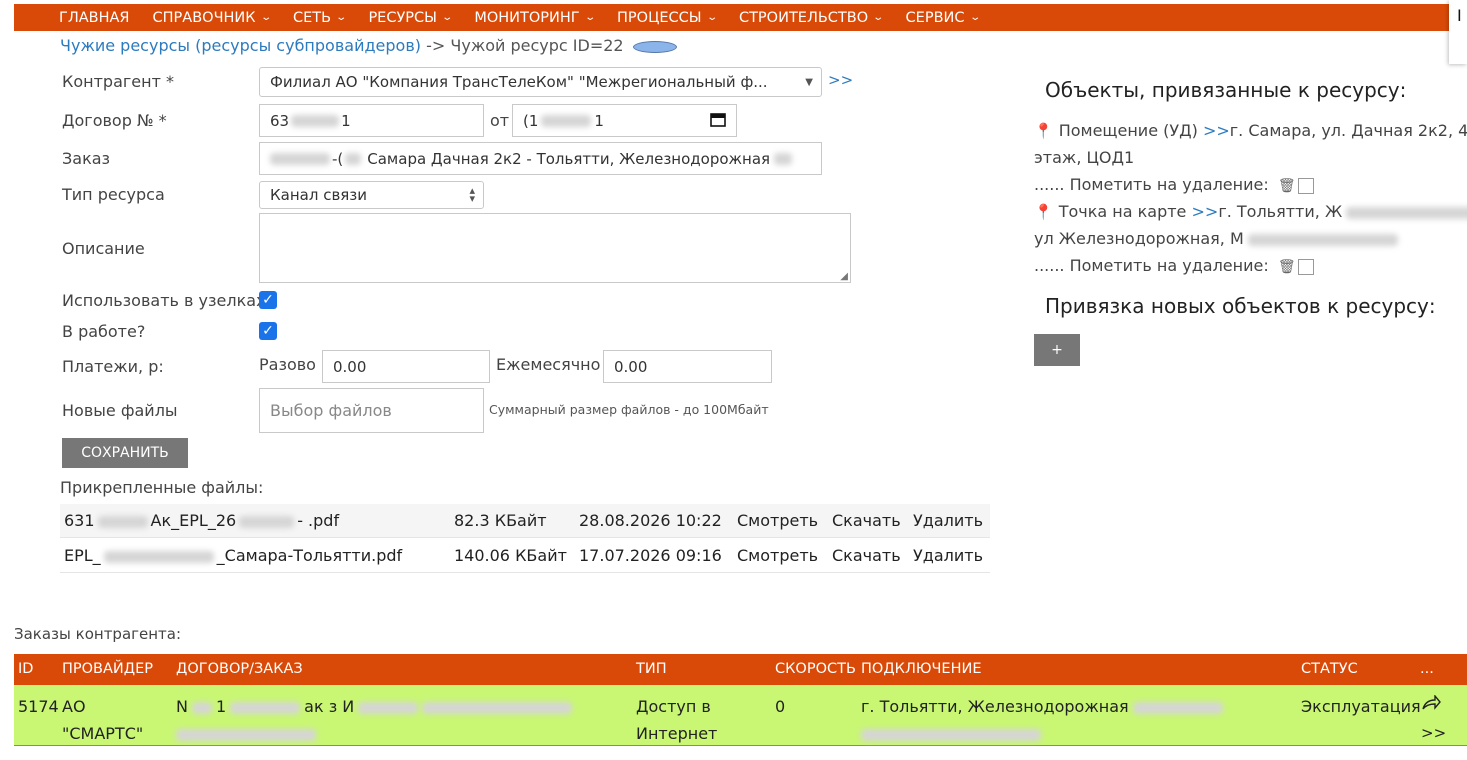  I want to click on object-address-cont: этаж, ЦОД1, so click(1084, 157).